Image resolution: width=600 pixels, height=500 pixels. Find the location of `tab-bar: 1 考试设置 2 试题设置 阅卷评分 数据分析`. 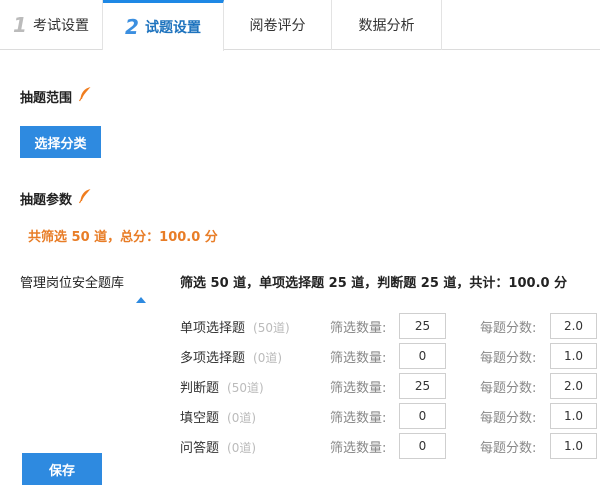

tab-bar: 1 考试设置 2 试题设置 阅卷评分 数据分析 is located at coordinates (300, 25).